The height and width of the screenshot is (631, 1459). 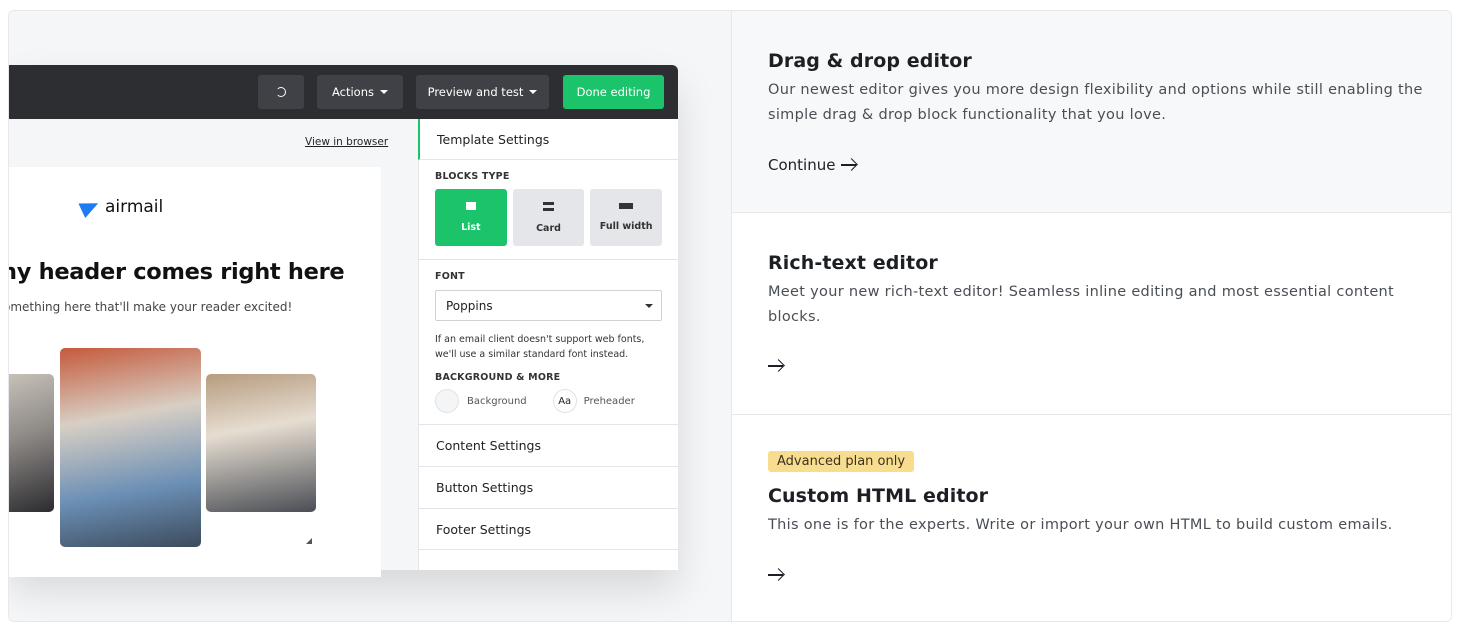 What do you see at coordinates (498, 377) in the screenshot?
I see `background-more-label: BACKGROUND & MORE` at bounding box center [498, 377].